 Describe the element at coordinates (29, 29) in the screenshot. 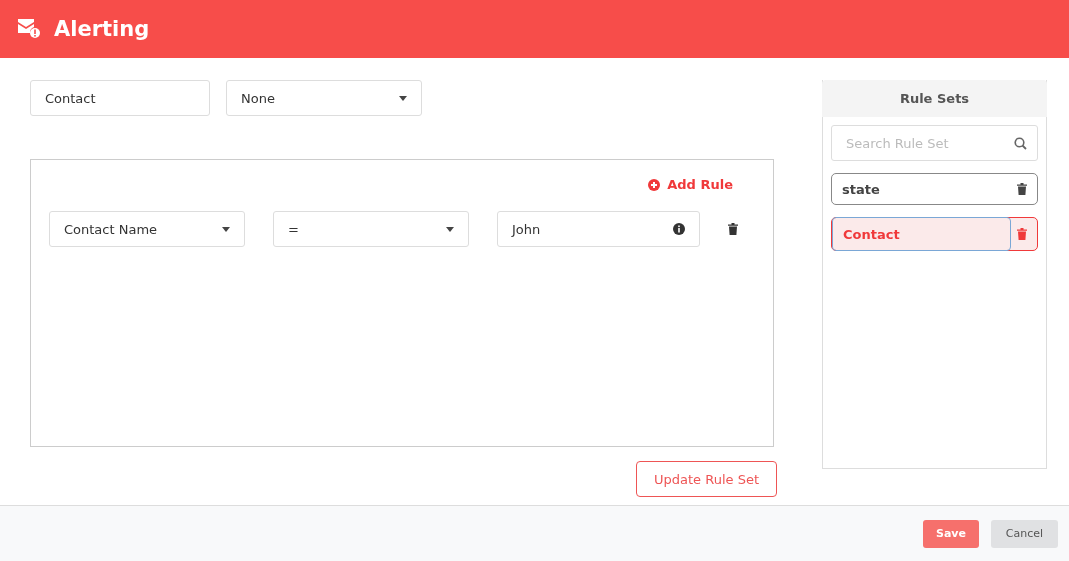

I see `mail-alert-icon` at that location.